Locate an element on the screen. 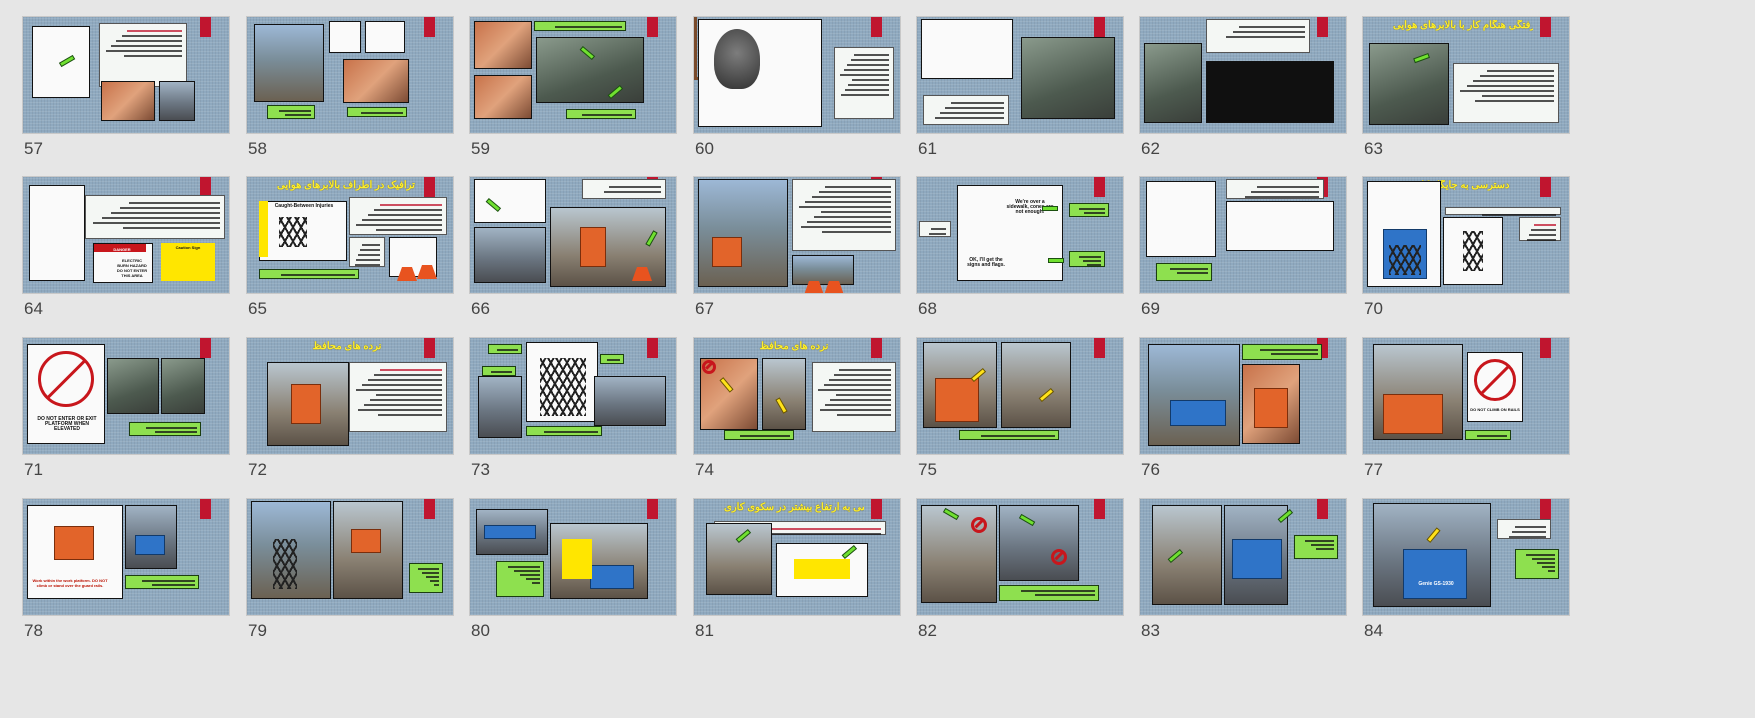 This screenshot has width=1755, height=718. slide-thumbnail-59: 59 is located at coordinates (573, 87).